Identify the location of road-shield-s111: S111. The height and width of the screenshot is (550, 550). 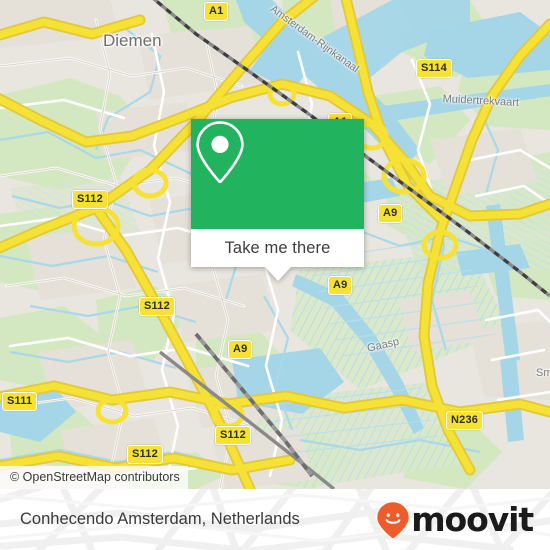
(20, 401).